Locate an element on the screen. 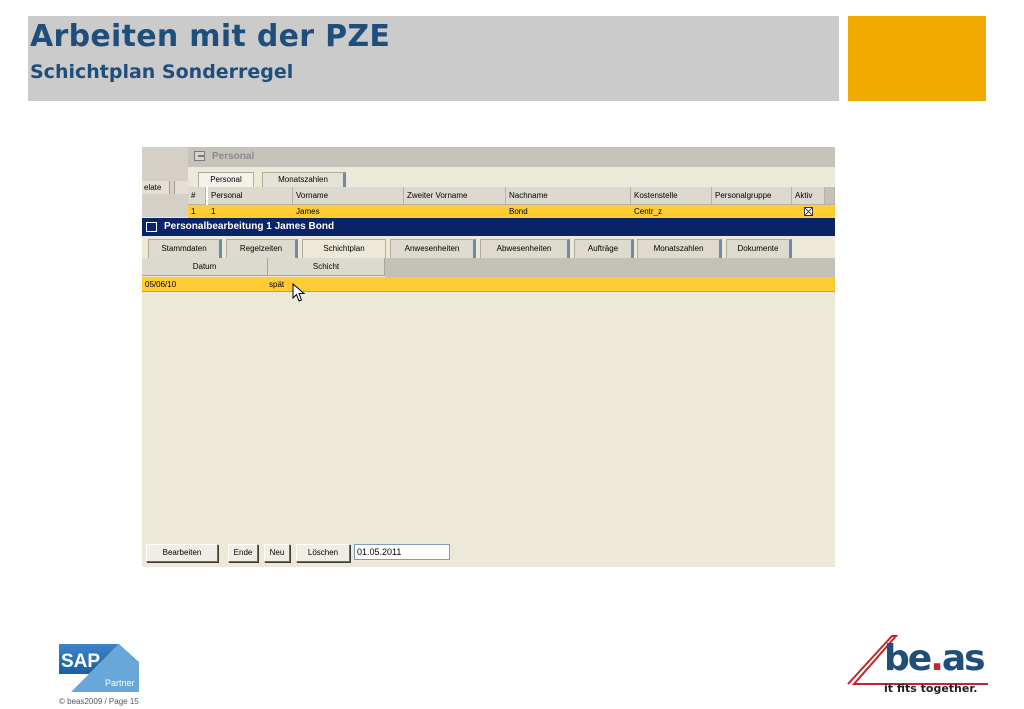  personal-tabs: Personal Monatszahlen is located at coordinates (511, 178).